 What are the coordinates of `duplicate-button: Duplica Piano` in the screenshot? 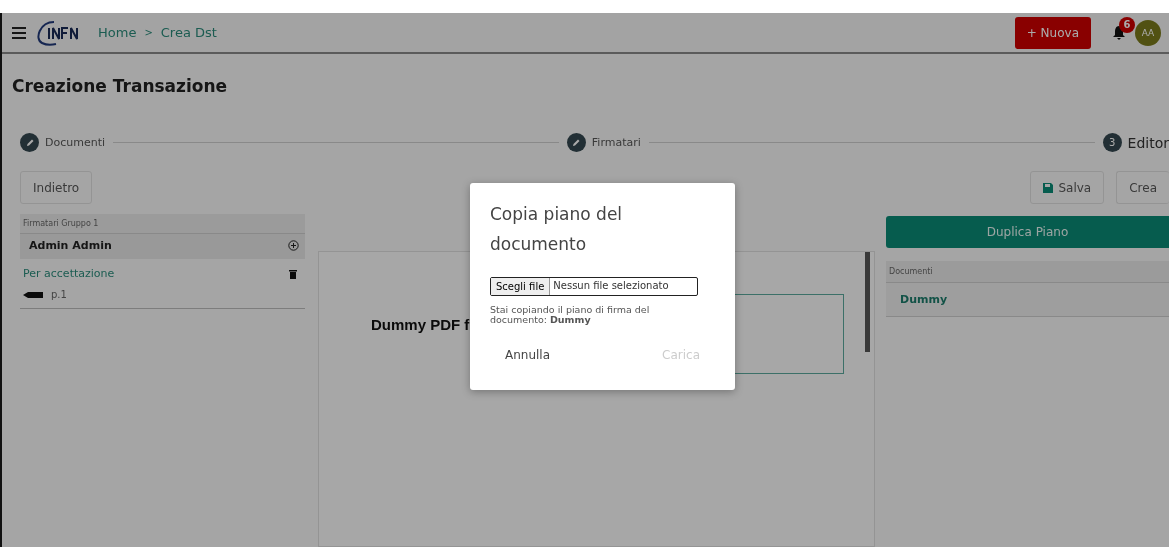 It's located at (1027, 232).